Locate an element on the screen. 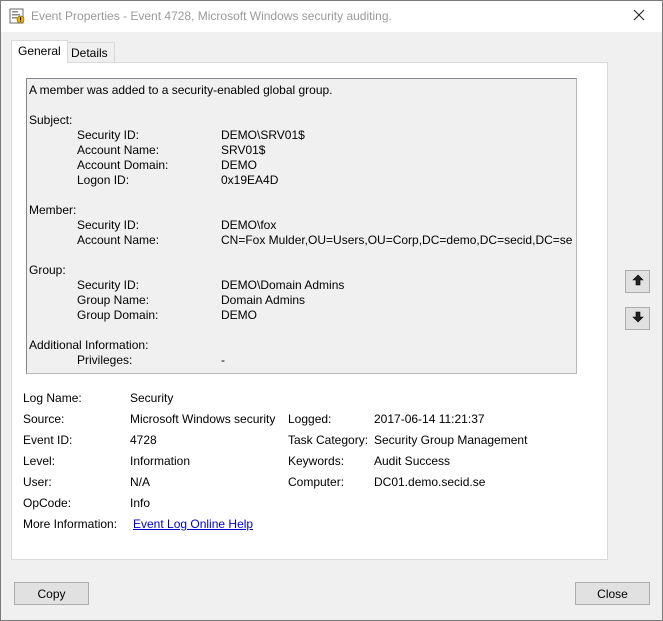 This screenshot has width=663, height=621. window-close-button is located at coordinates (639, 16).